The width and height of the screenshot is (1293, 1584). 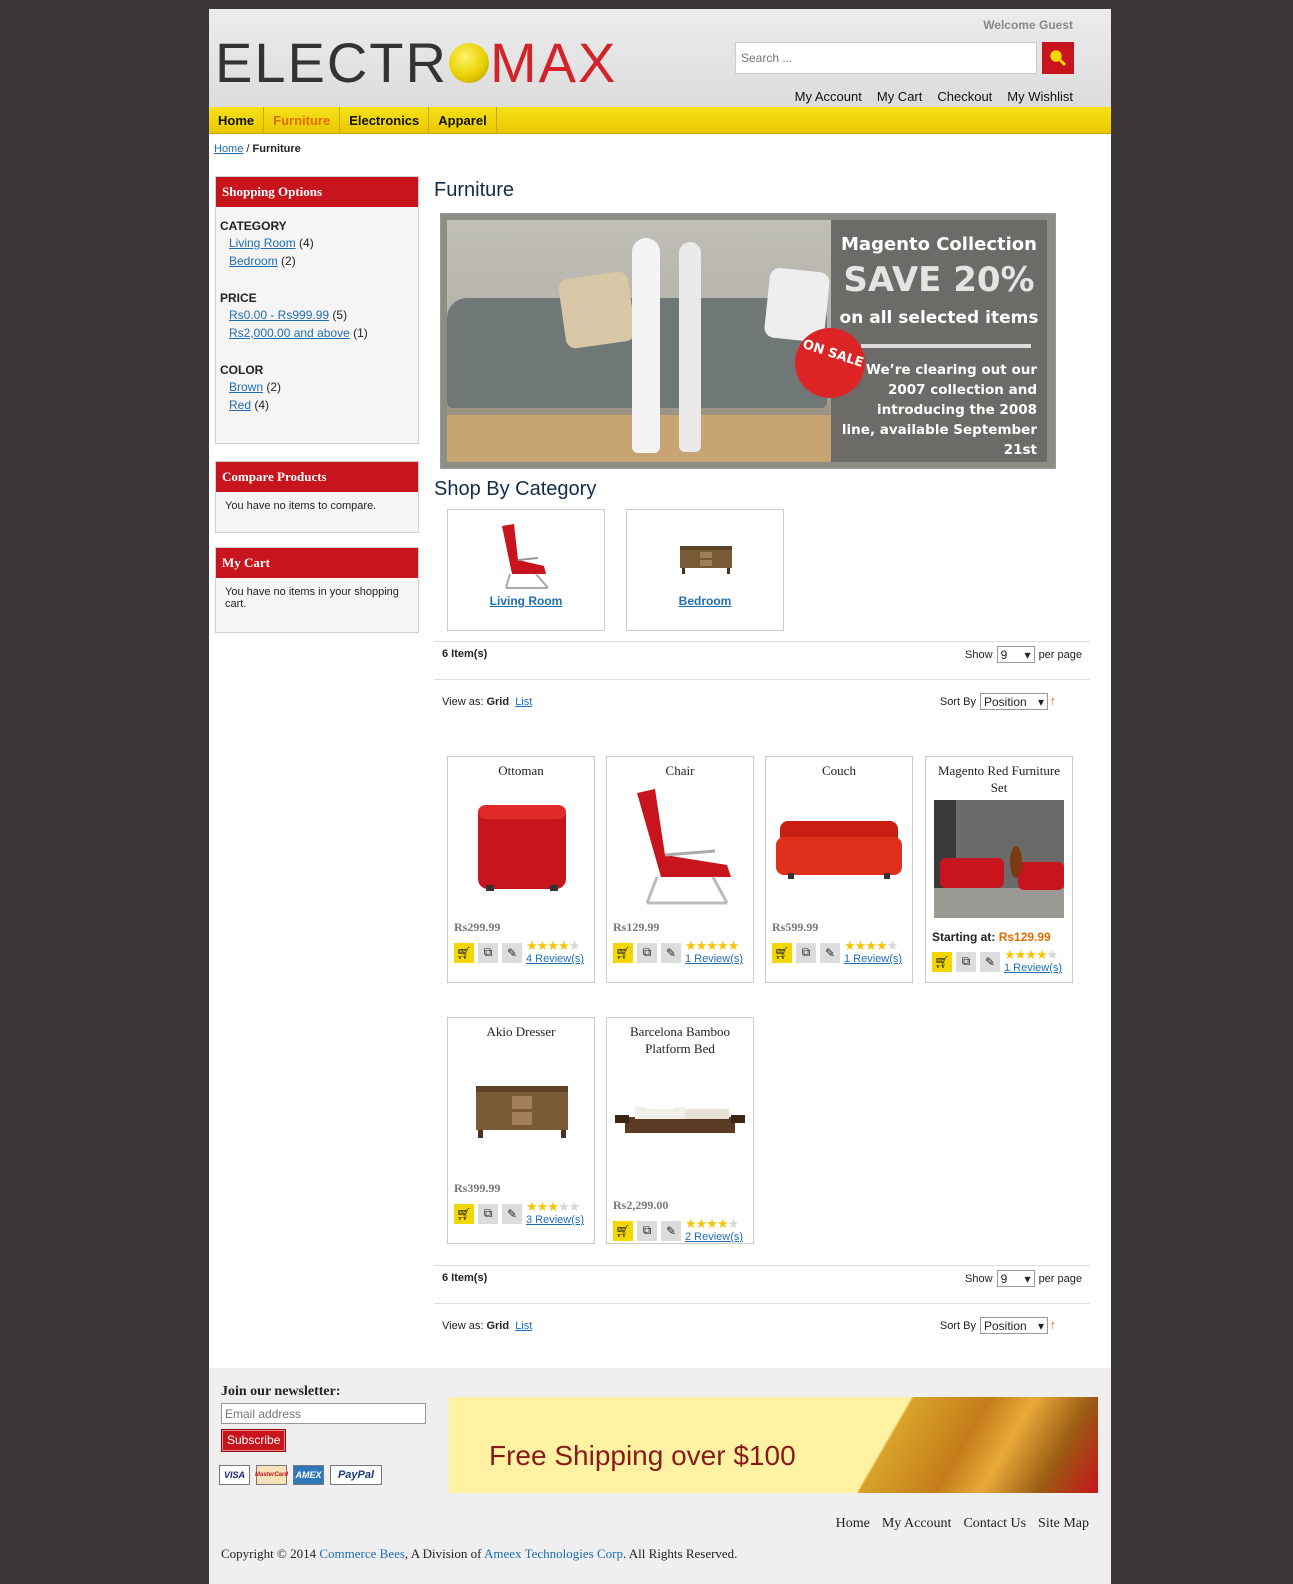 I want to click on search-button, so click(x=1058, y=58).